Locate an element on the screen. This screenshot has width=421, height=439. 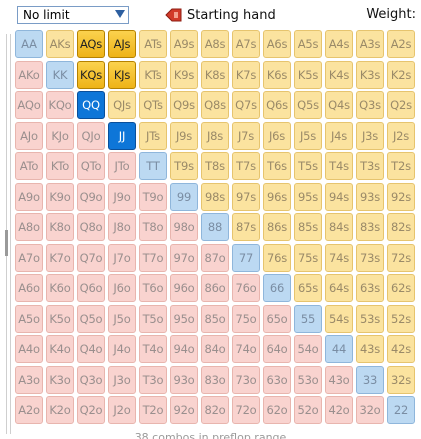
hand-cell-62s: 62s is located at coordinates (401, 288).